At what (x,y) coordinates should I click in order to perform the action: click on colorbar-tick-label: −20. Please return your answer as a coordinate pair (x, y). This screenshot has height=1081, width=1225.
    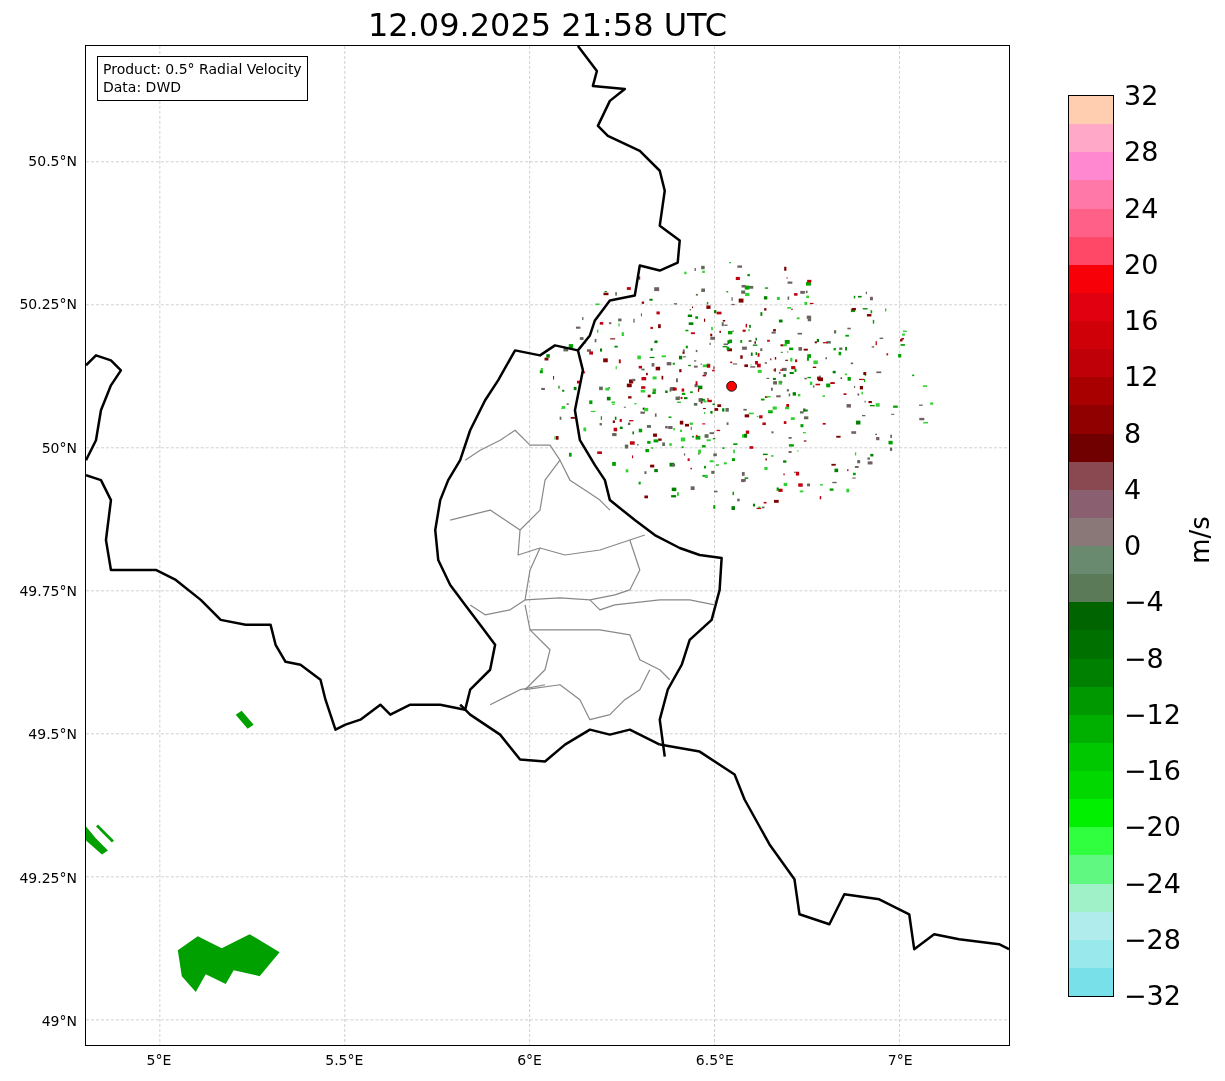
    Looking at the image, I should click on (1152, 826).